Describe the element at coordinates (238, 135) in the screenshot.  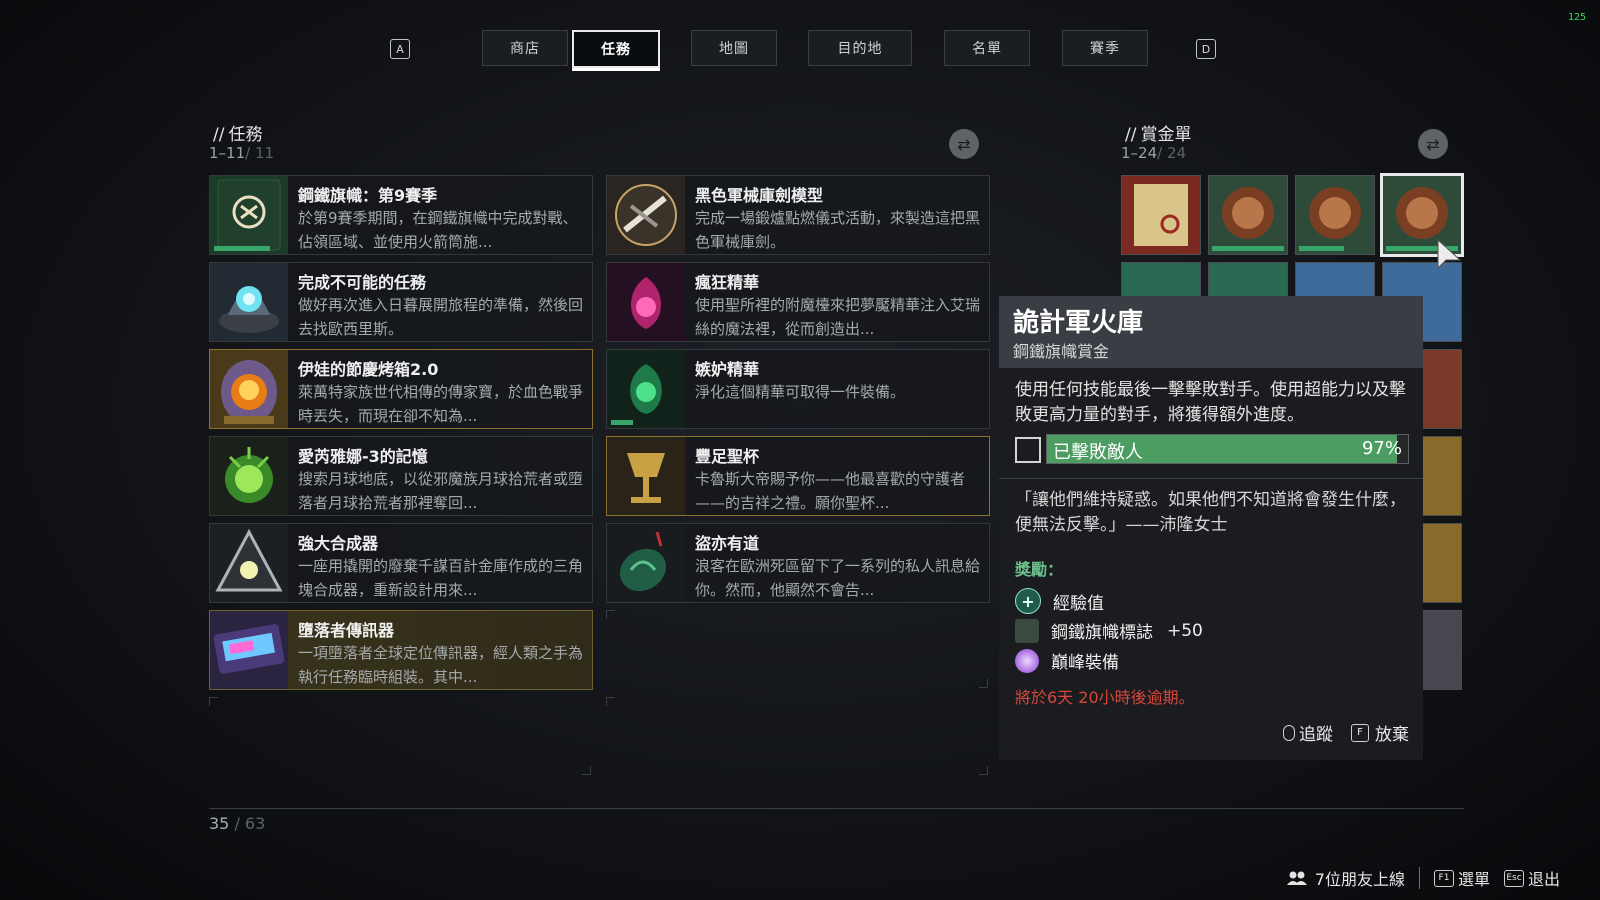
I see `quests-title: //任務` at that location.